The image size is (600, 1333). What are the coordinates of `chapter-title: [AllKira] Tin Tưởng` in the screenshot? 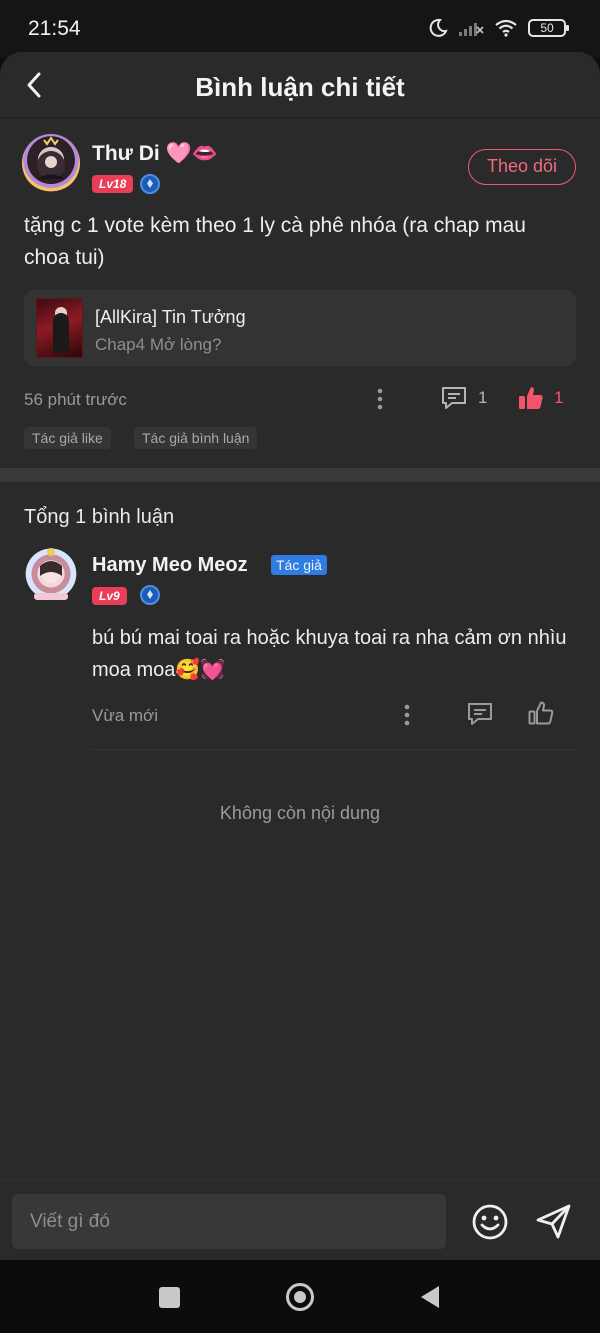 It's located at (170, 317).